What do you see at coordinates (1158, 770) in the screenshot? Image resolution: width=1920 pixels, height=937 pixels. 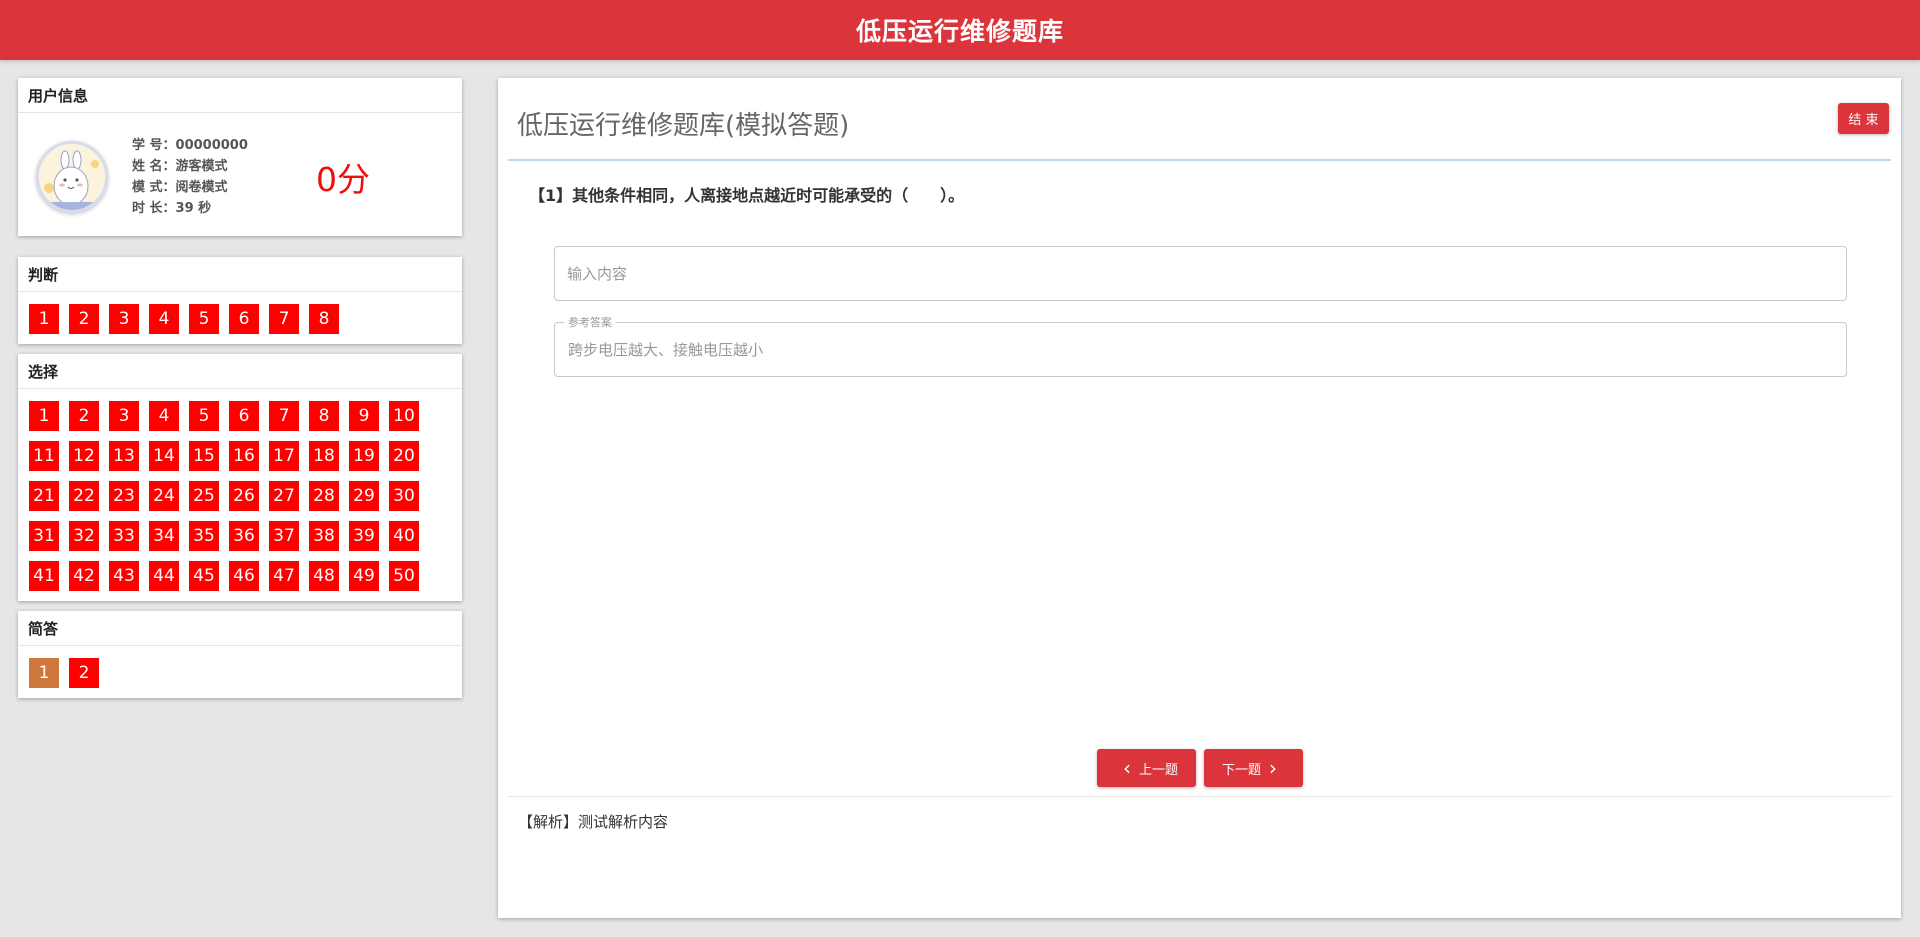 I see `previous-question-label: 上一题` at bounding box center [1158, 770].